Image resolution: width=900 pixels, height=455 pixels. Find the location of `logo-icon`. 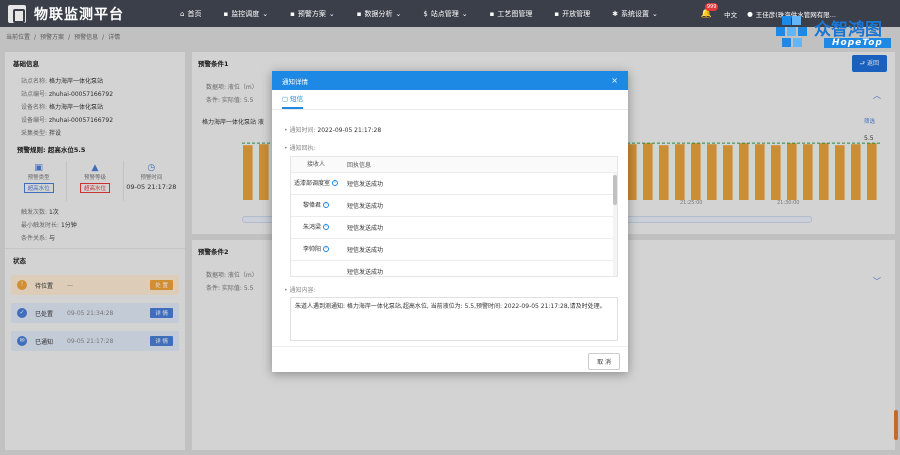

logo-icon is located at coordinates (17, 13).